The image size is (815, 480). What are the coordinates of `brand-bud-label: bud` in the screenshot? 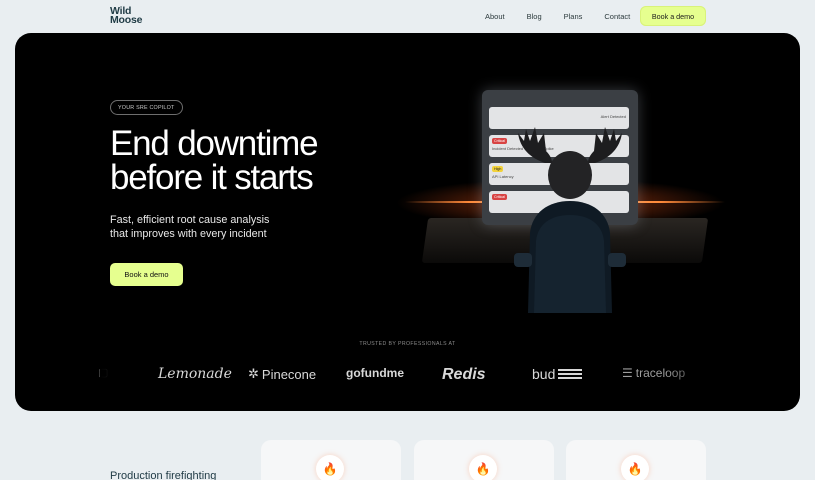 It's located at (544, 374).